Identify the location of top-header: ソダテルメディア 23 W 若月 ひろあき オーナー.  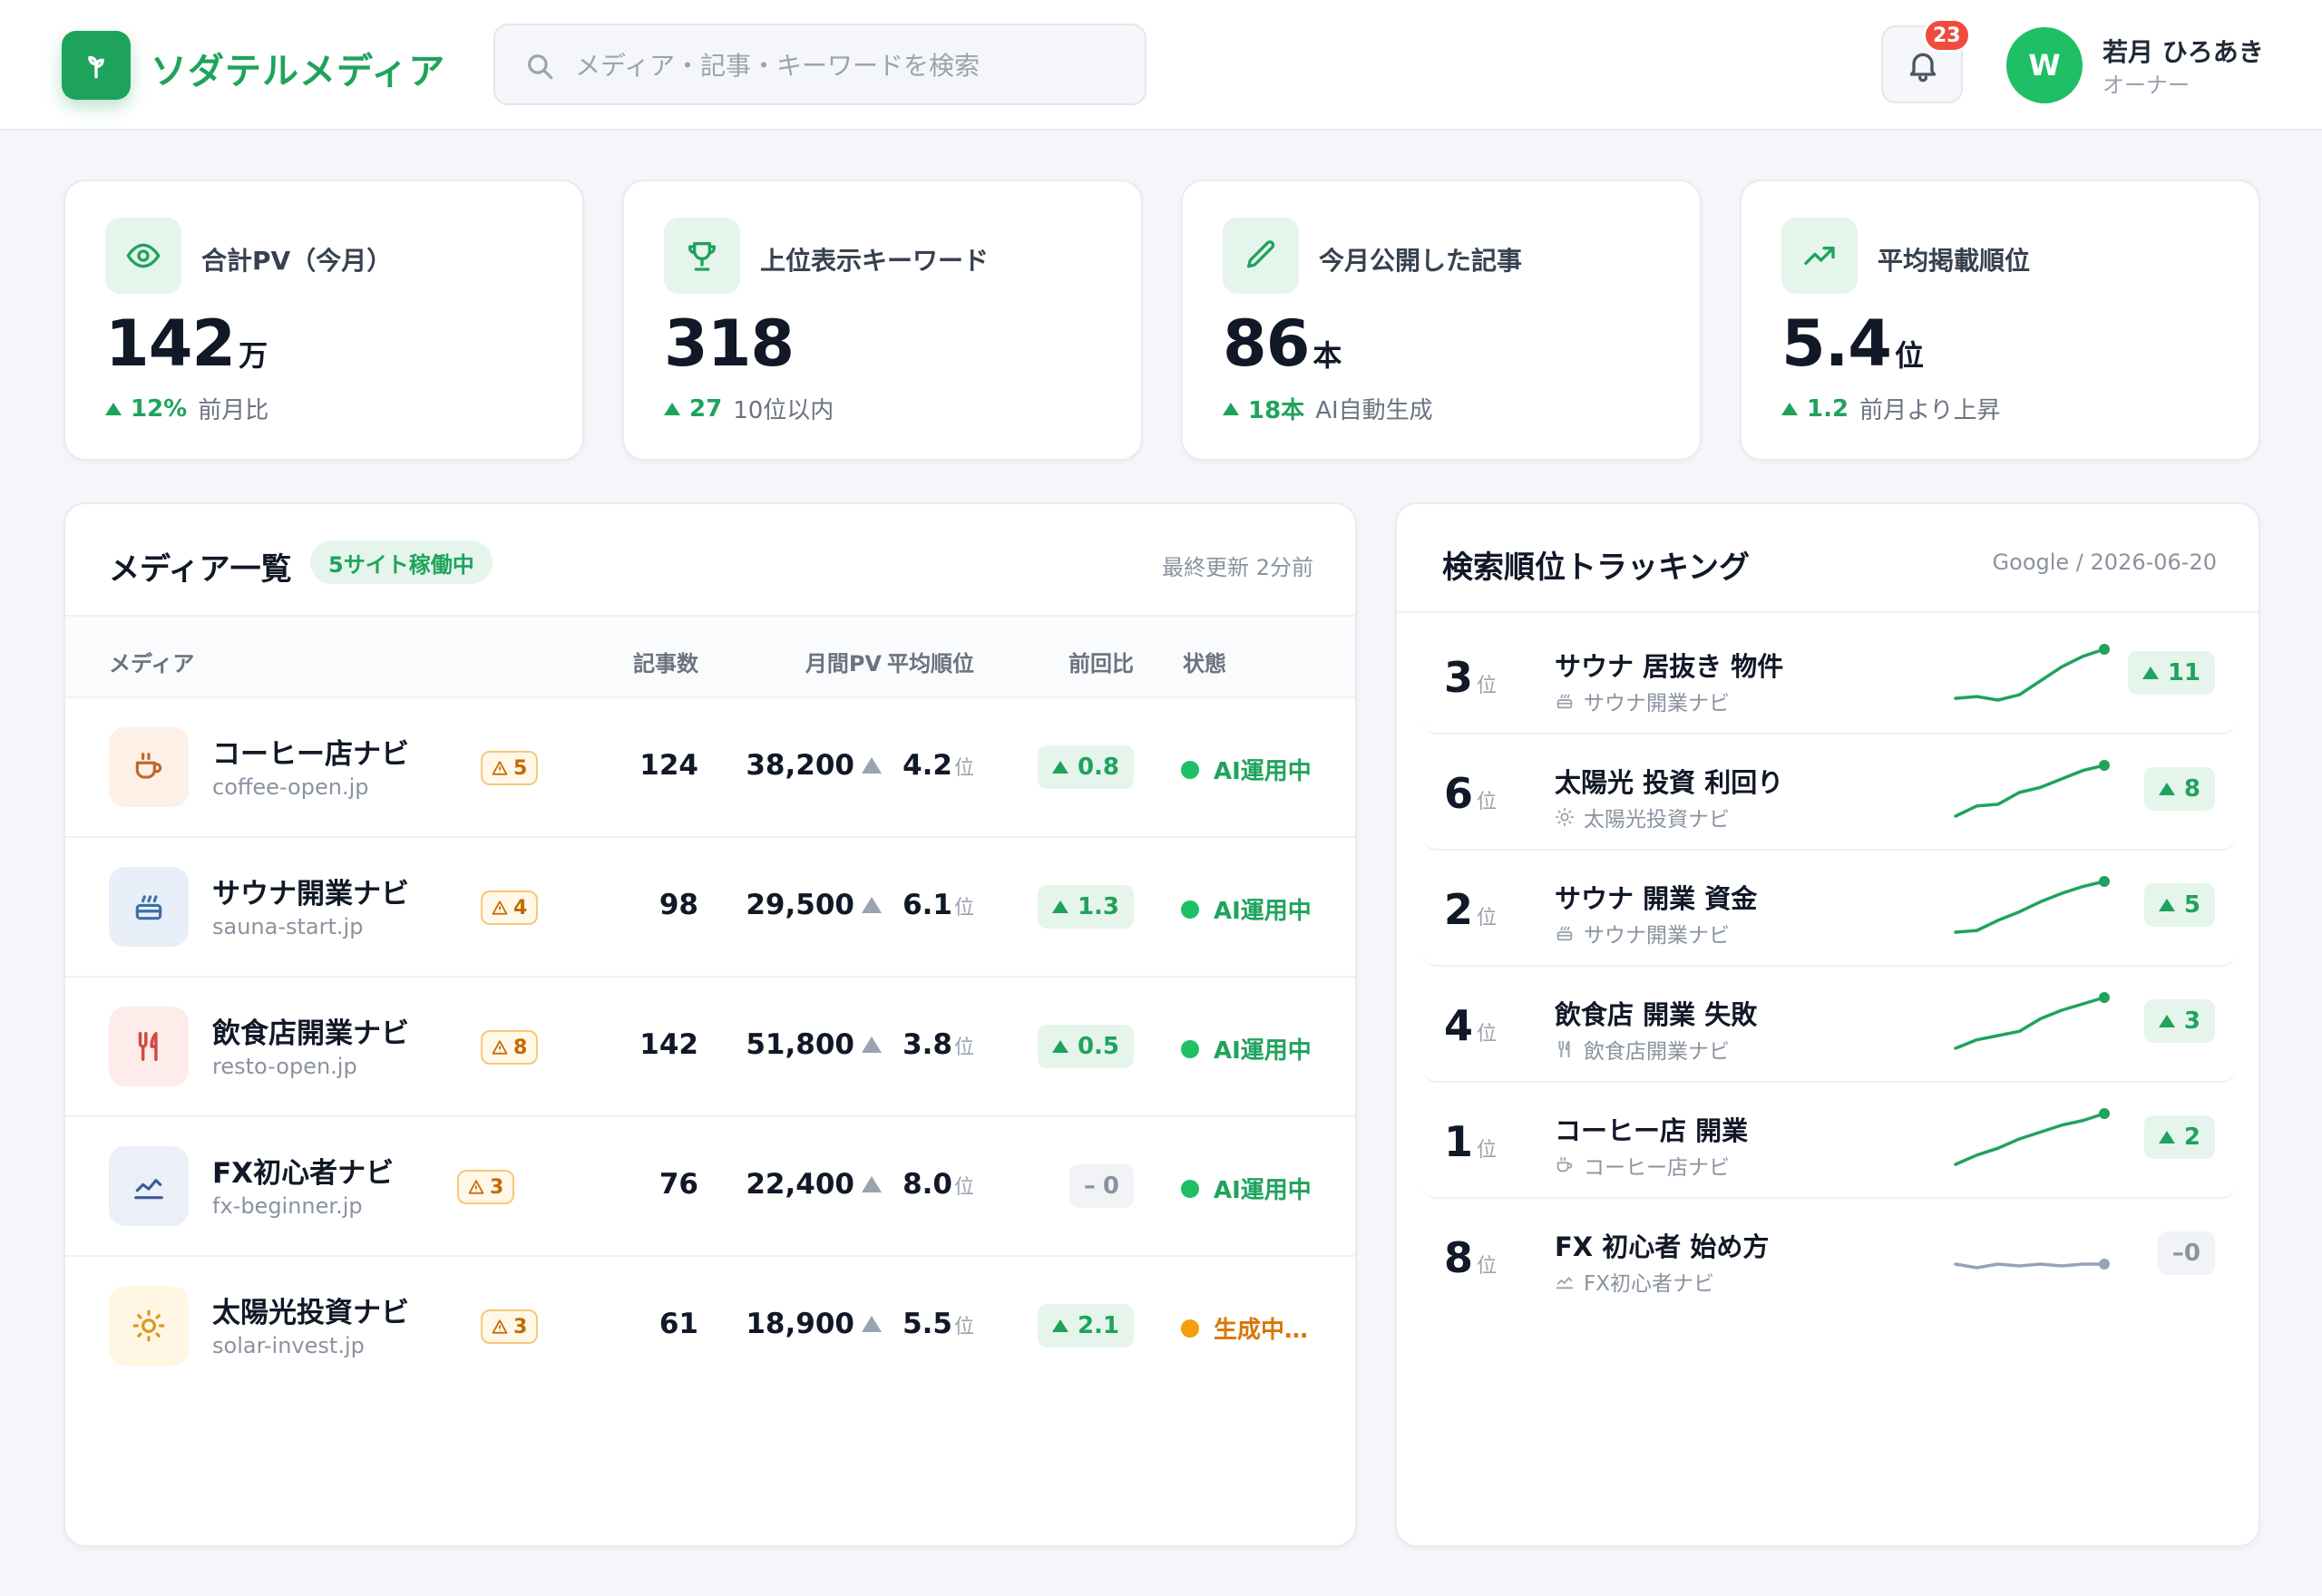
(1161, 65).